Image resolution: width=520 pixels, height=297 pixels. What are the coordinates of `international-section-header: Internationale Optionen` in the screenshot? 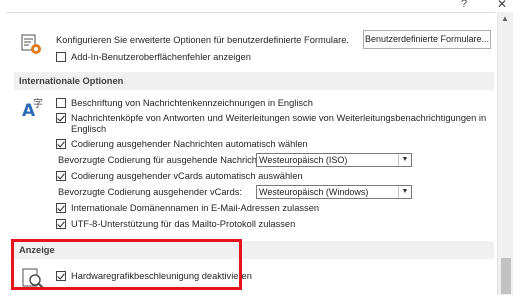 It's located at (254, 81).